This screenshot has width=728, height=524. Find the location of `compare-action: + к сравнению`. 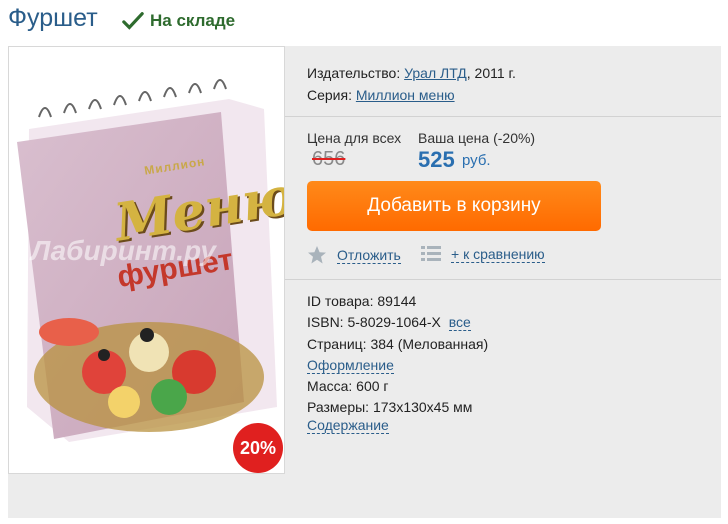

compare-action: + к сравнению is located at coordinates (483, 254).